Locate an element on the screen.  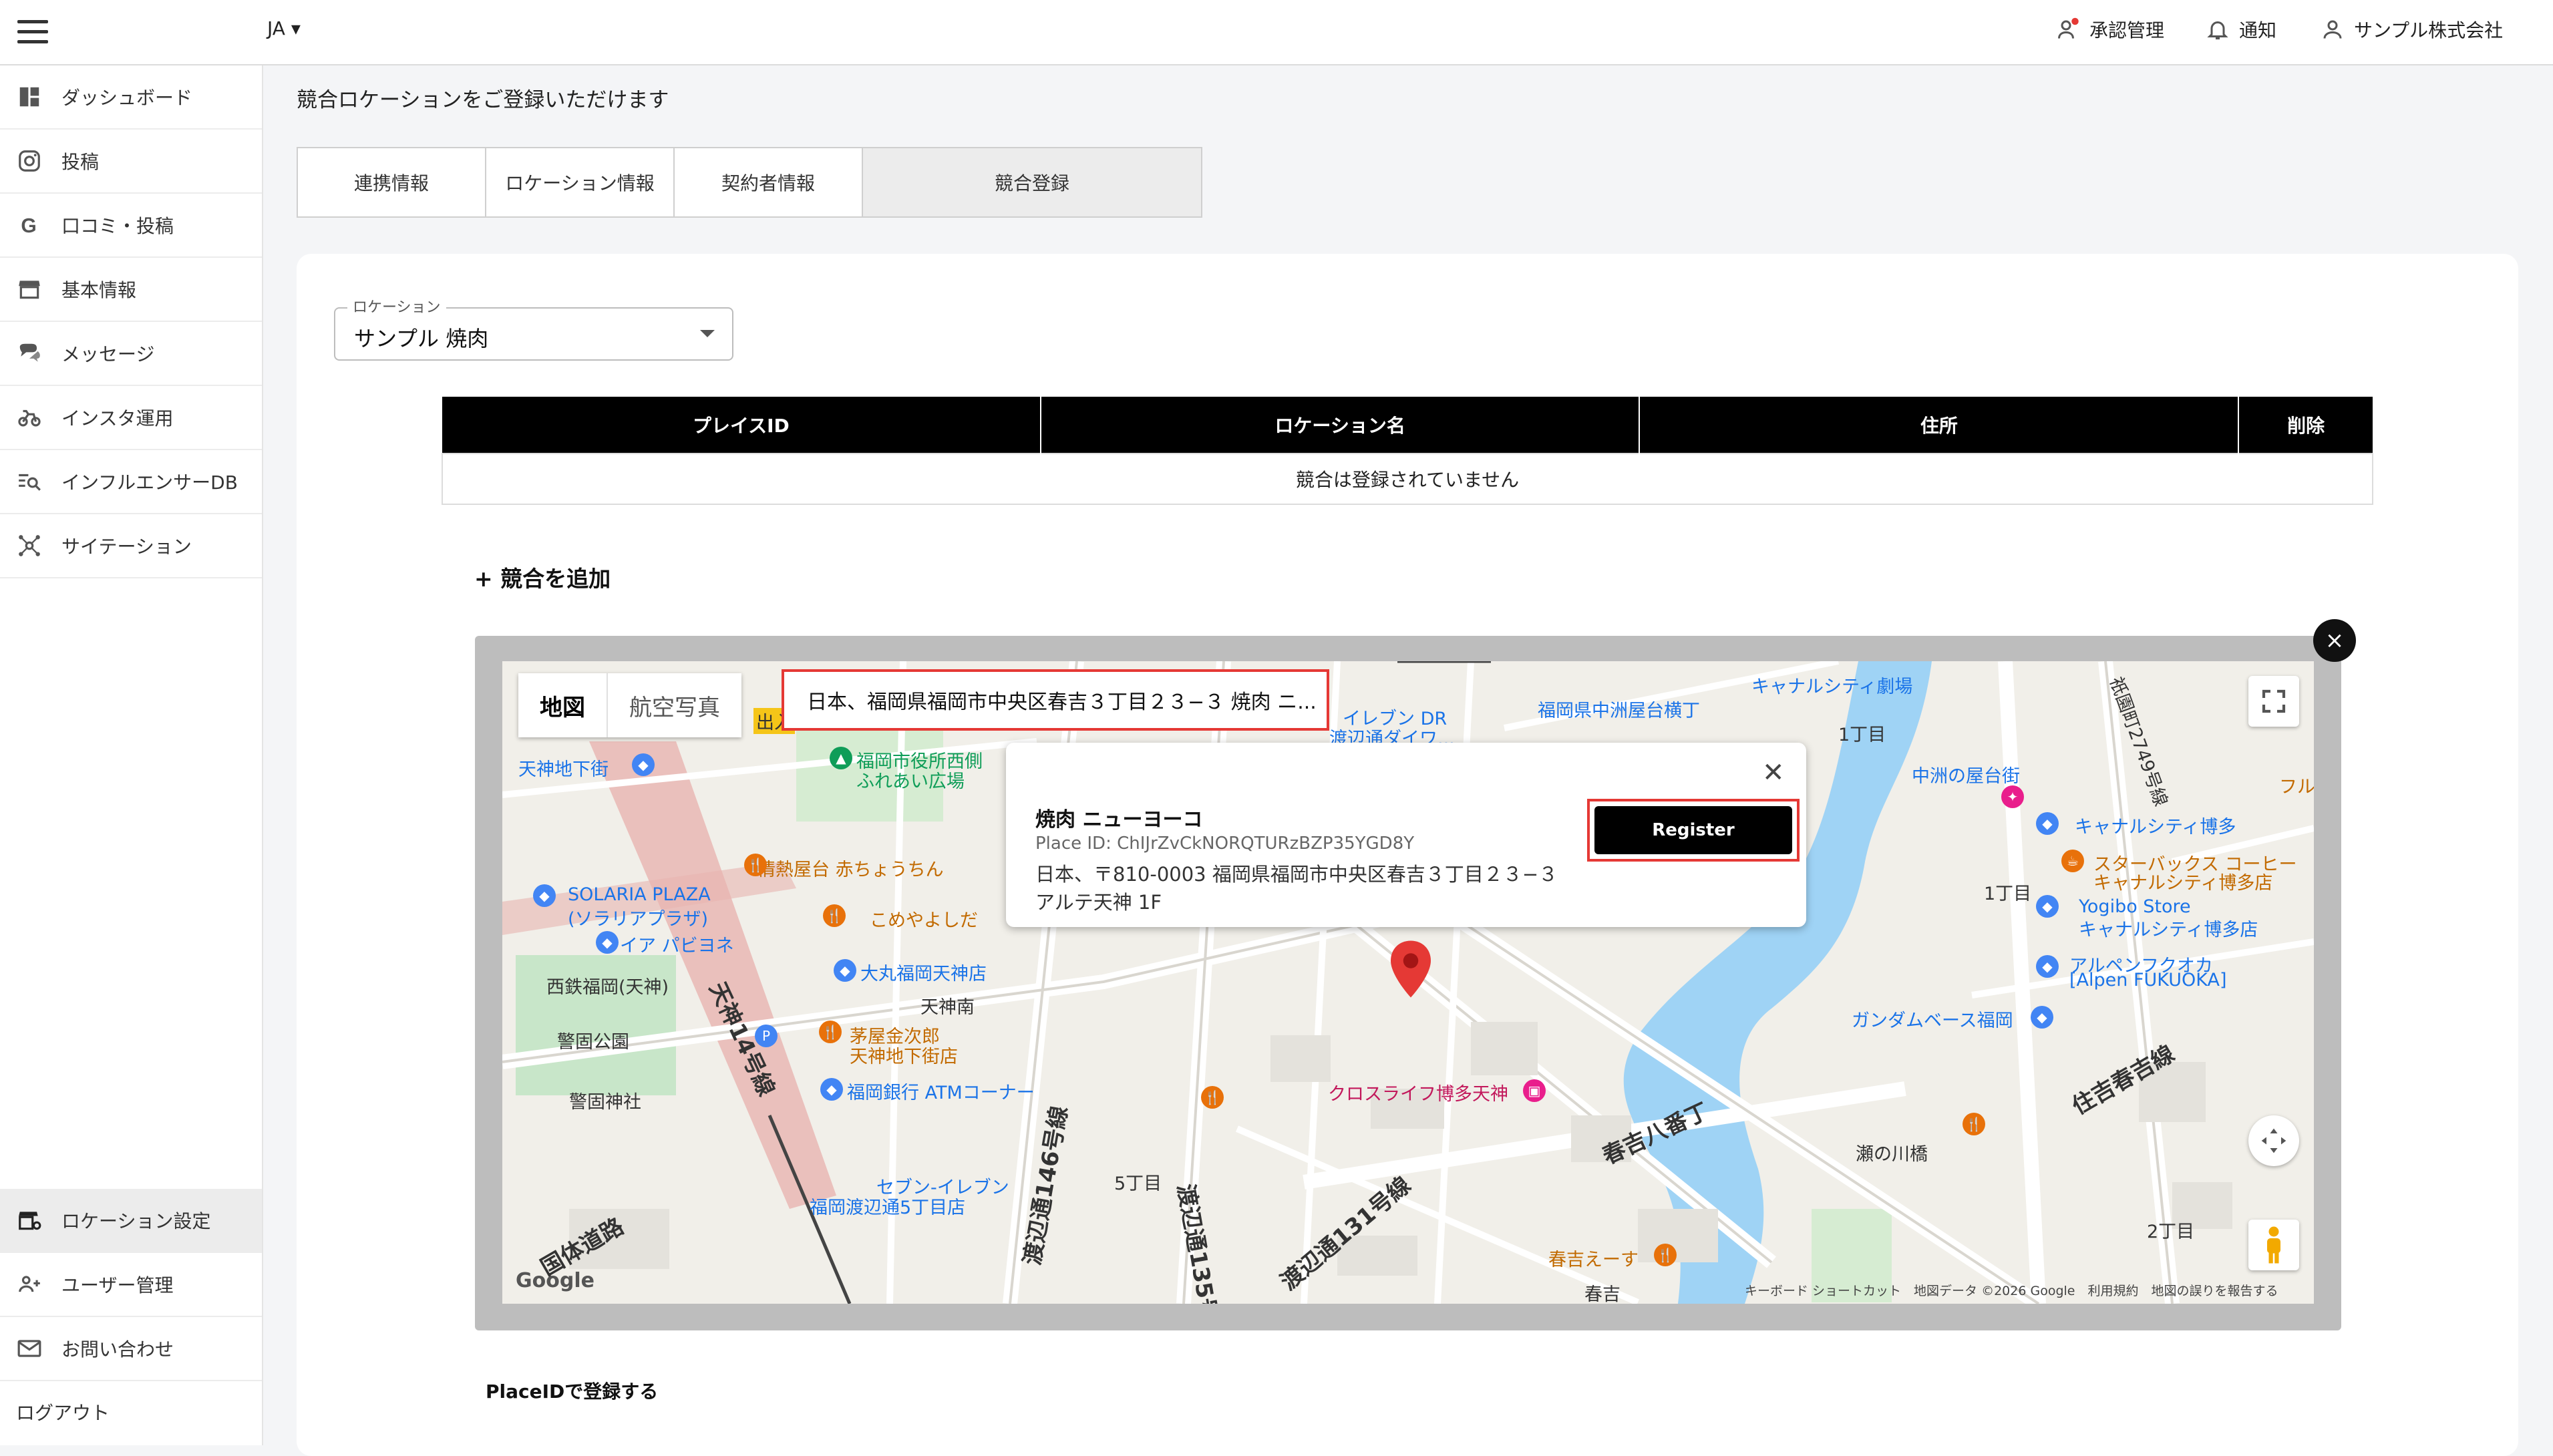
tab-location-info: ロケーション情報 is located at coordinates (580, 182).